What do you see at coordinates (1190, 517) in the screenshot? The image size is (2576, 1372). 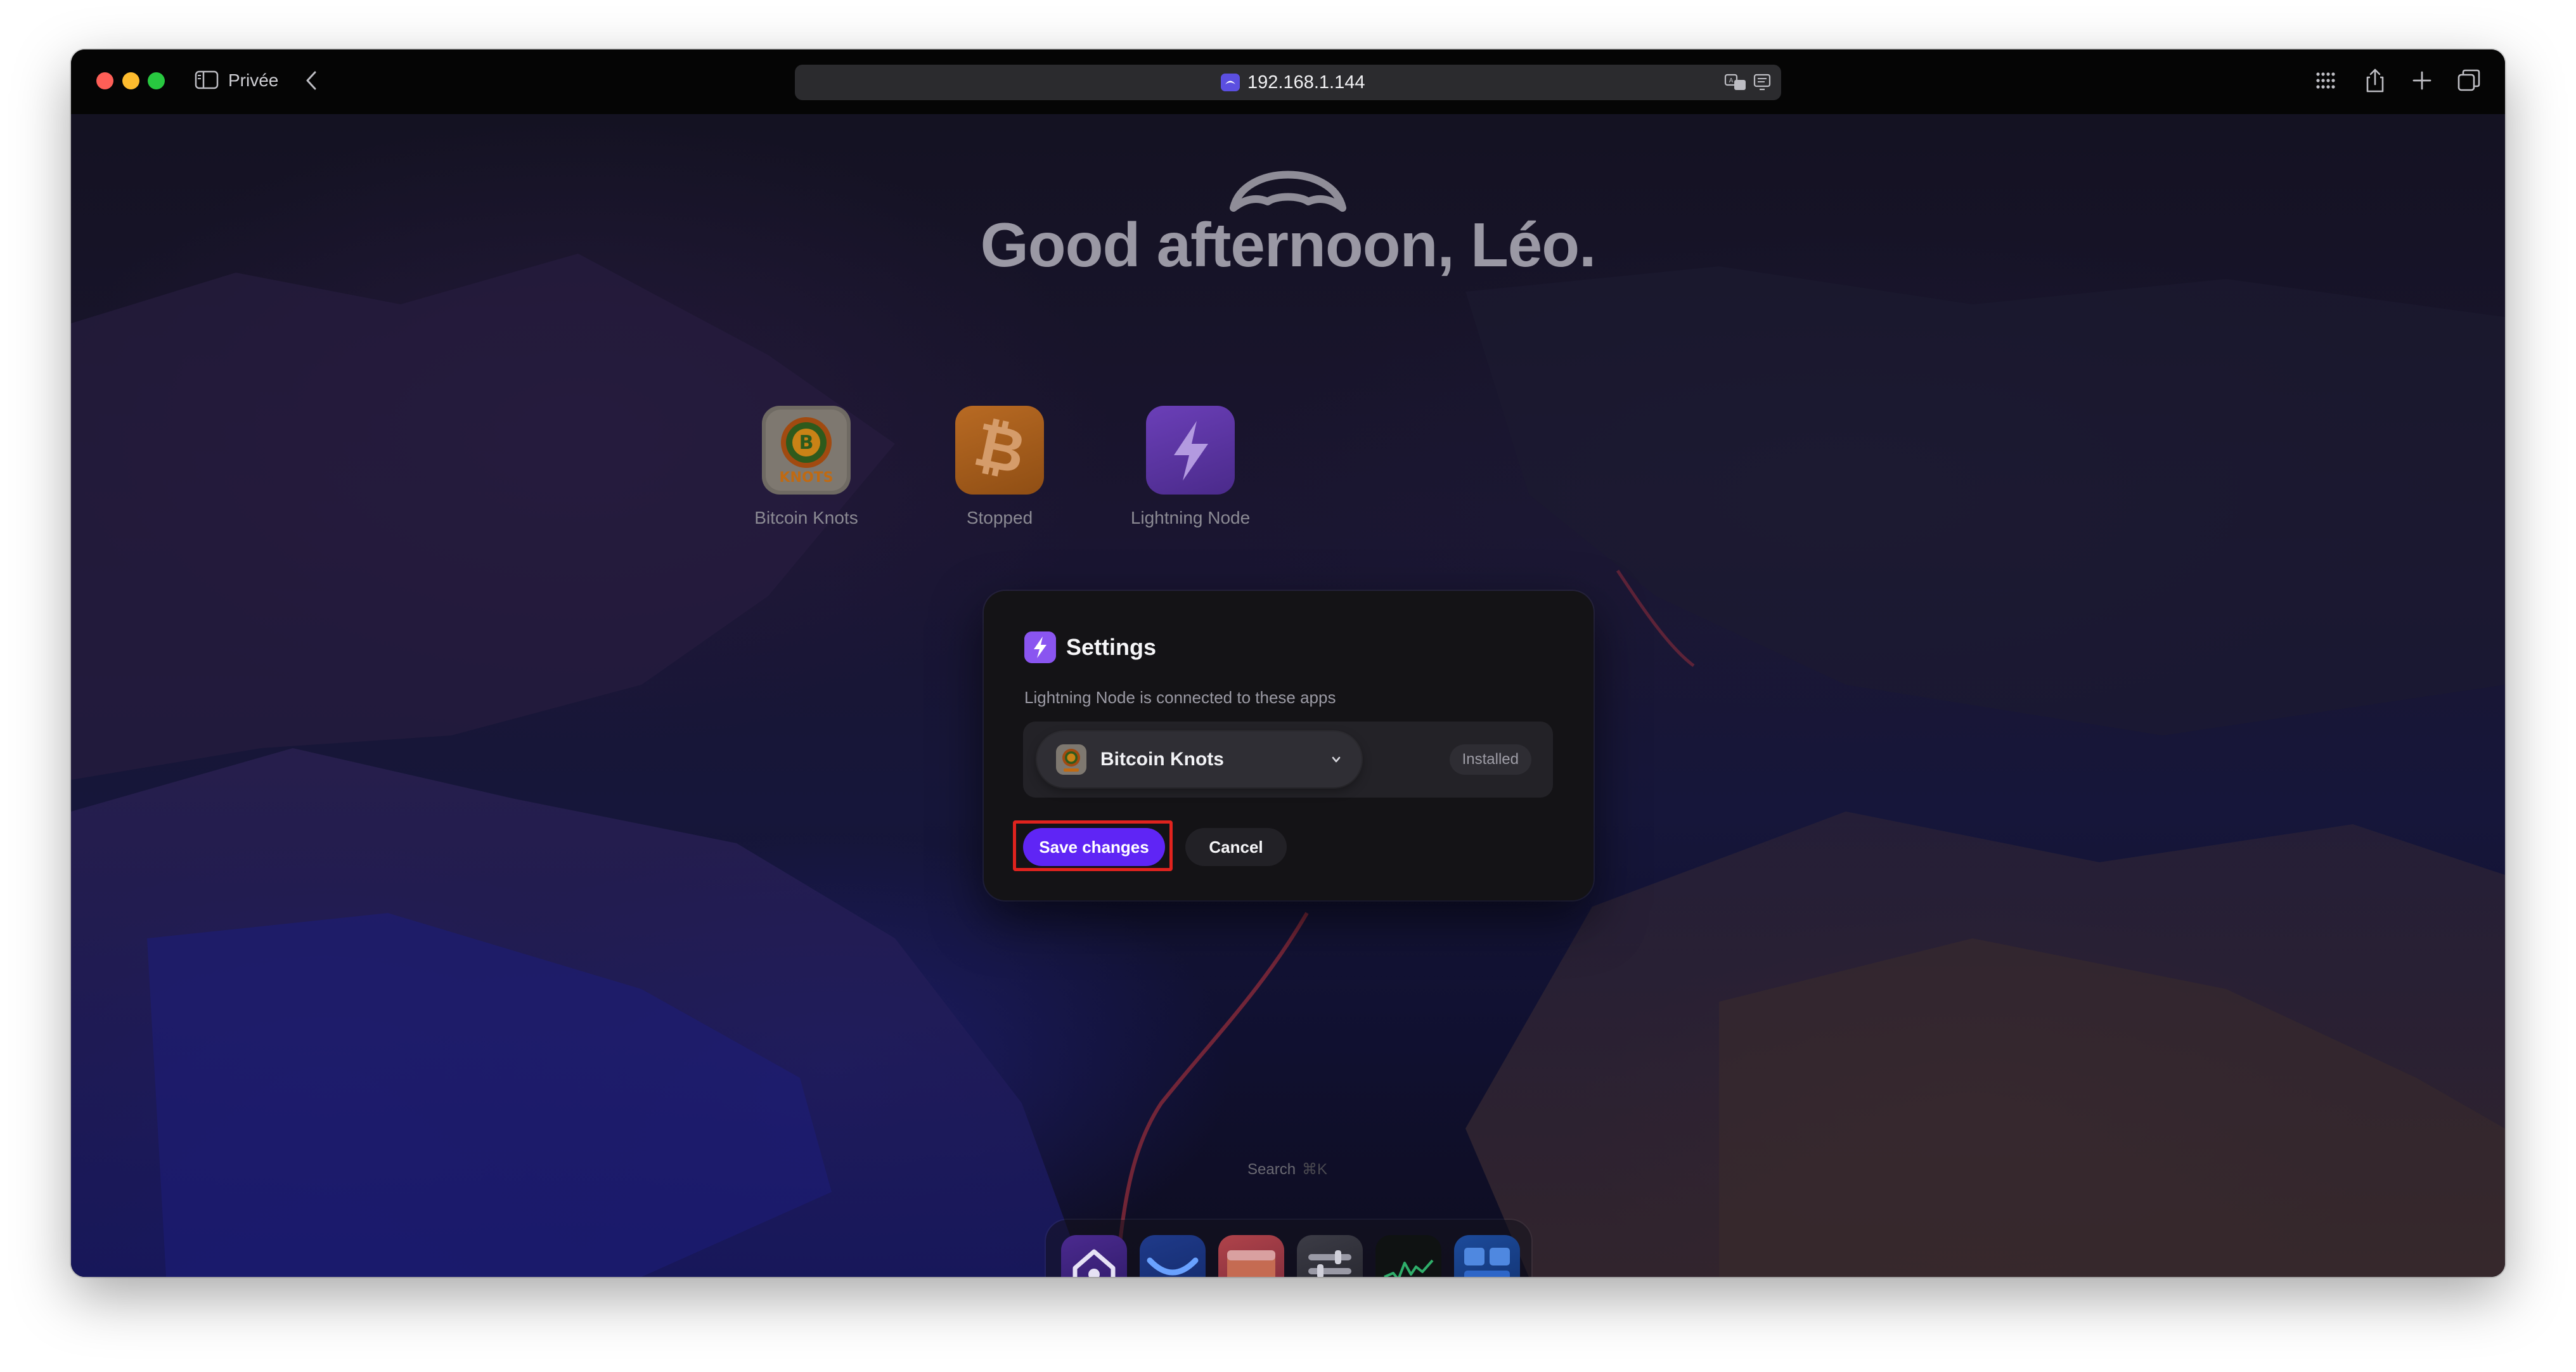 I see `app-label: Lightning Node` at bounding box center [1190, 517].